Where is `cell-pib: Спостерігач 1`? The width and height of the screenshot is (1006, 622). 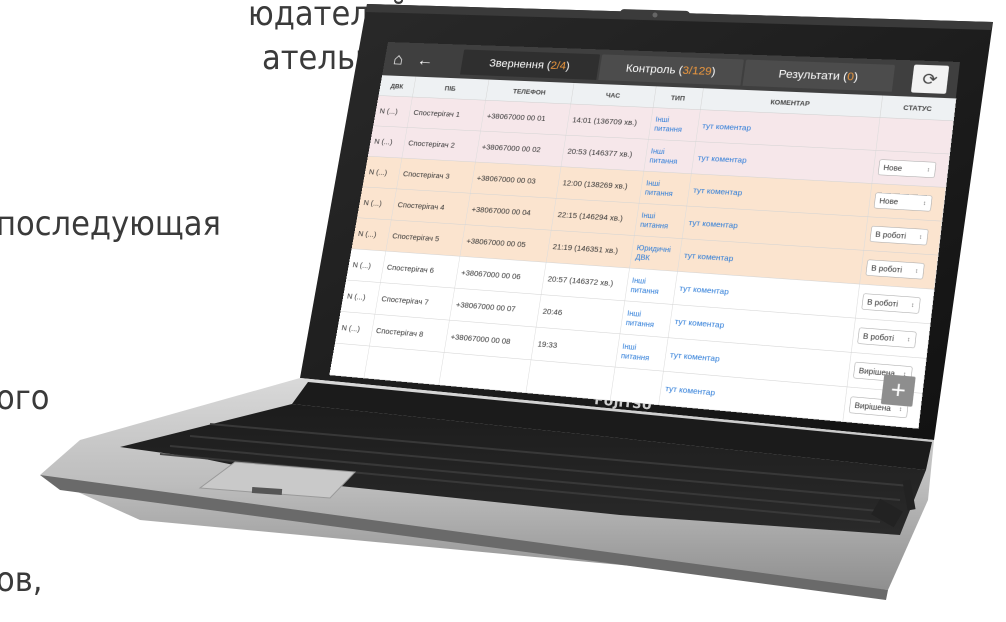
cell-pib: Спостерігач 1 is located at coordinates (446, 114).